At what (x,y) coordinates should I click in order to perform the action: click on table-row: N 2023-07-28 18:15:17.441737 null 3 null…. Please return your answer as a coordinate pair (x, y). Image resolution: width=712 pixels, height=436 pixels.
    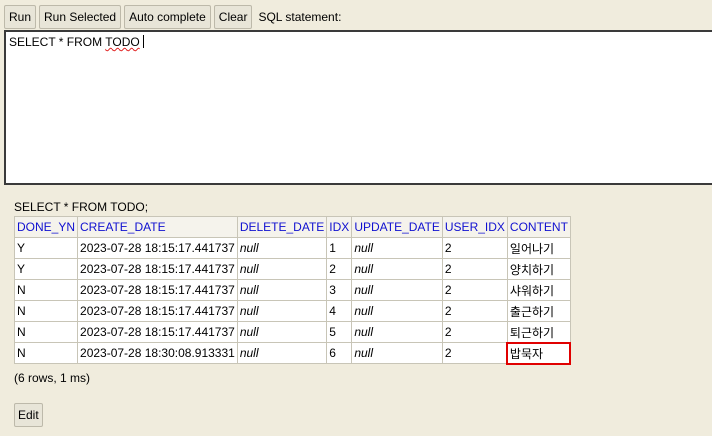
    Looking at the image, I should click on (292, 290).